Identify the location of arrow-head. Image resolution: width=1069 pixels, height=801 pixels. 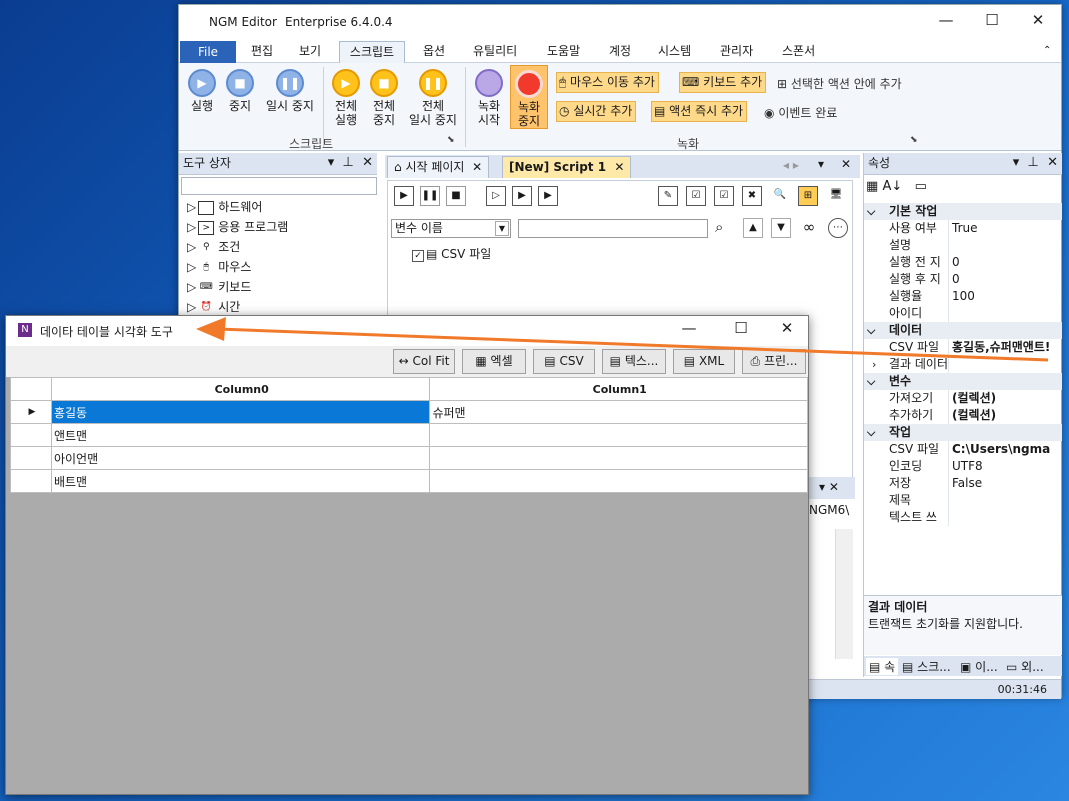
(211, 329).